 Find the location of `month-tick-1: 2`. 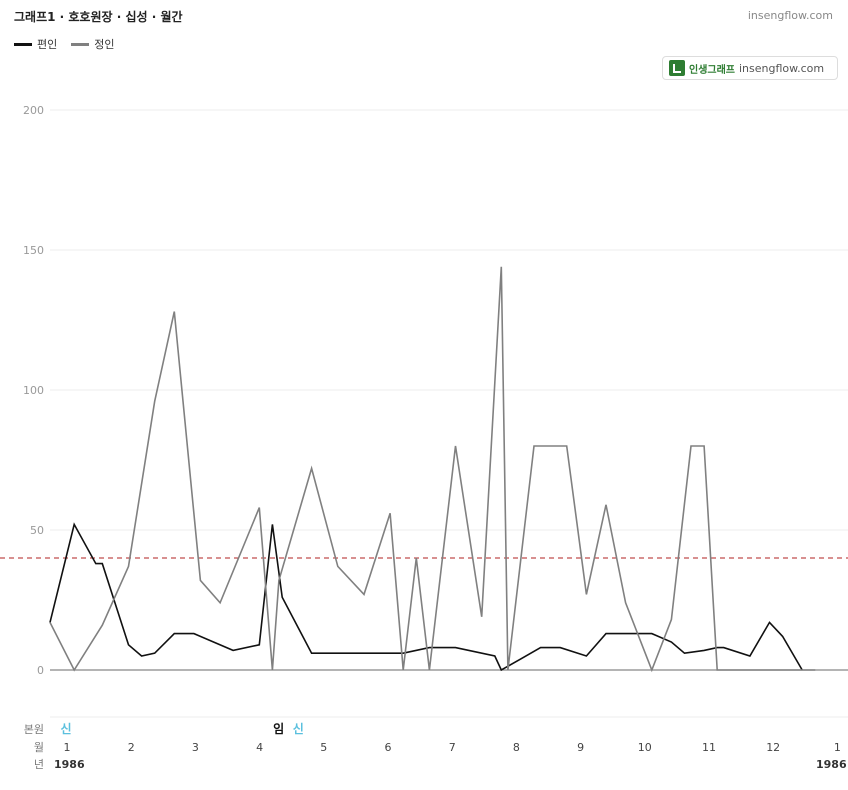

month-tick-1: 2 is located at coordinates (131, 747).